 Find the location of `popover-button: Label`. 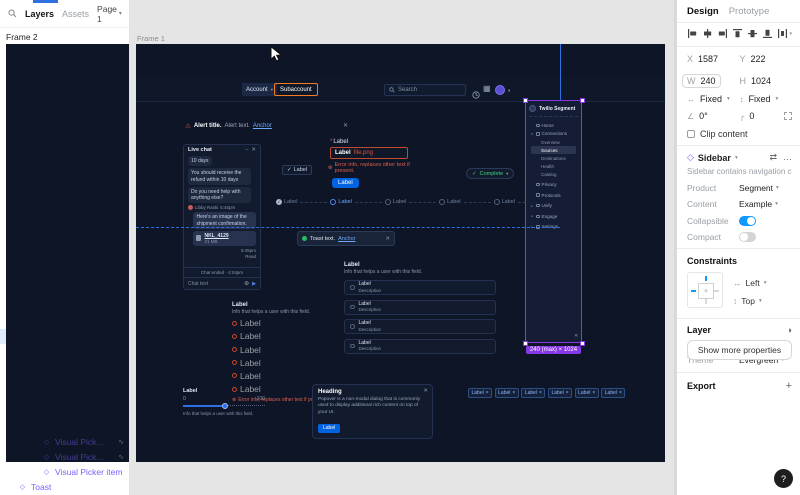

popover-button: Label is located at coordinates (329, 428).